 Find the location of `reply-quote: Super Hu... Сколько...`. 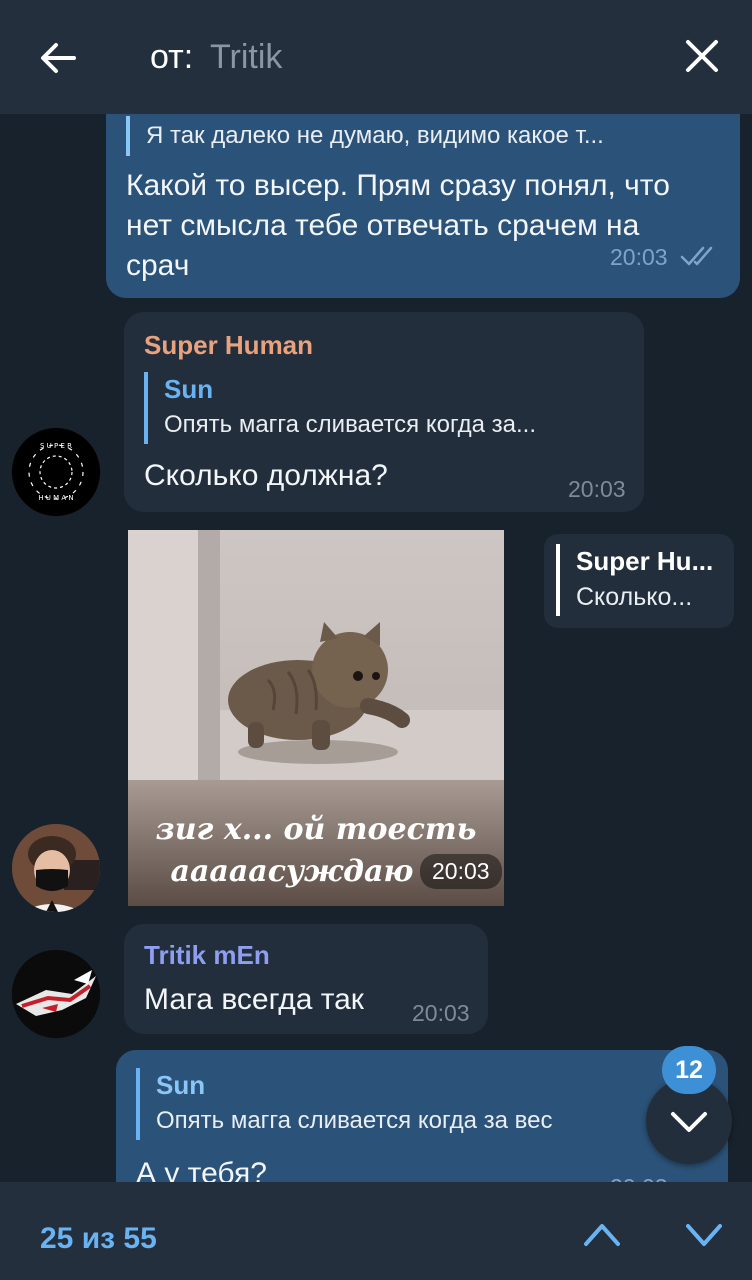

reply-quote: Super Hu... Сколько... is located at coordinates (639, 580).